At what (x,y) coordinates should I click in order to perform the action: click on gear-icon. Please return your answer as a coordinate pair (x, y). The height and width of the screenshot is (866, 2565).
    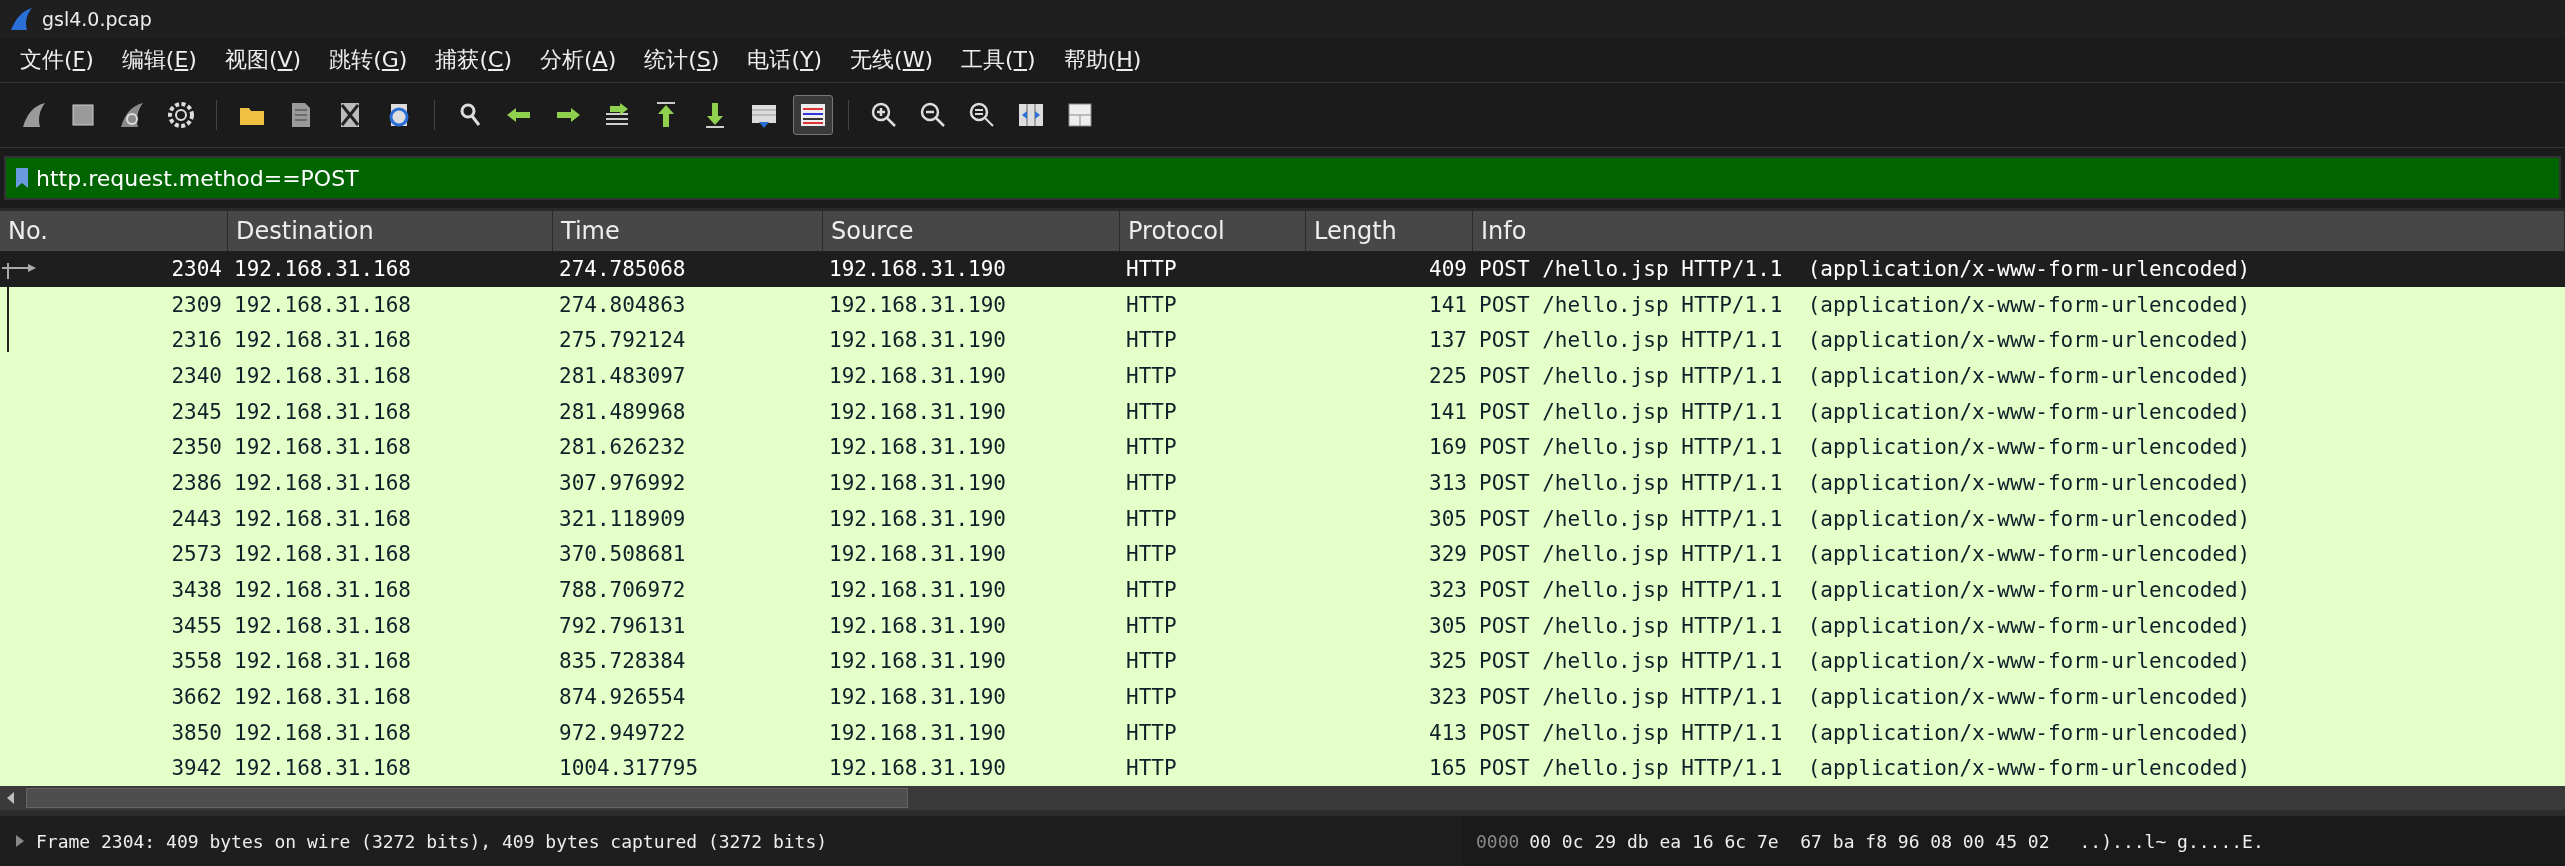
    Looking at the image, I should click on (181, 115).